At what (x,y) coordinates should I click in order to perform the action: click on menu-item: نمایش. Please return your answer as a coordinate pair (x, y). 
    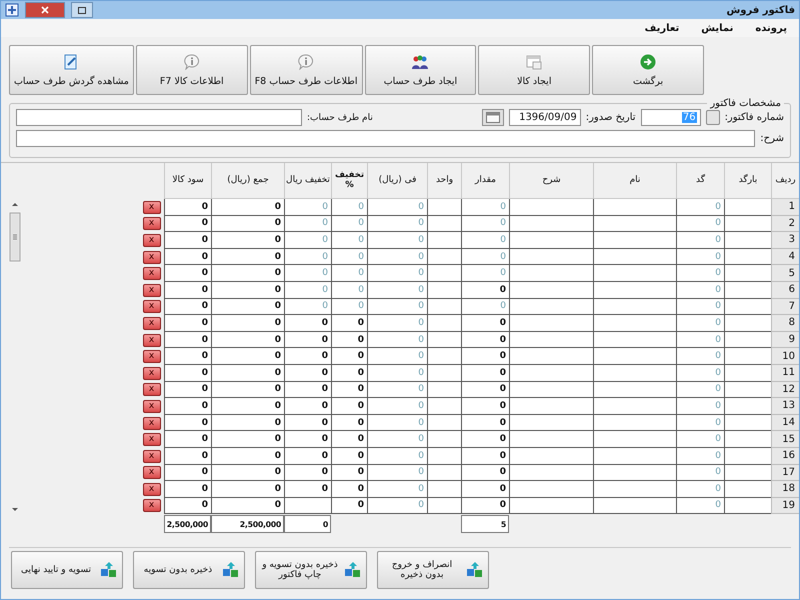
    Looking at the image, I should click on (717, 28).